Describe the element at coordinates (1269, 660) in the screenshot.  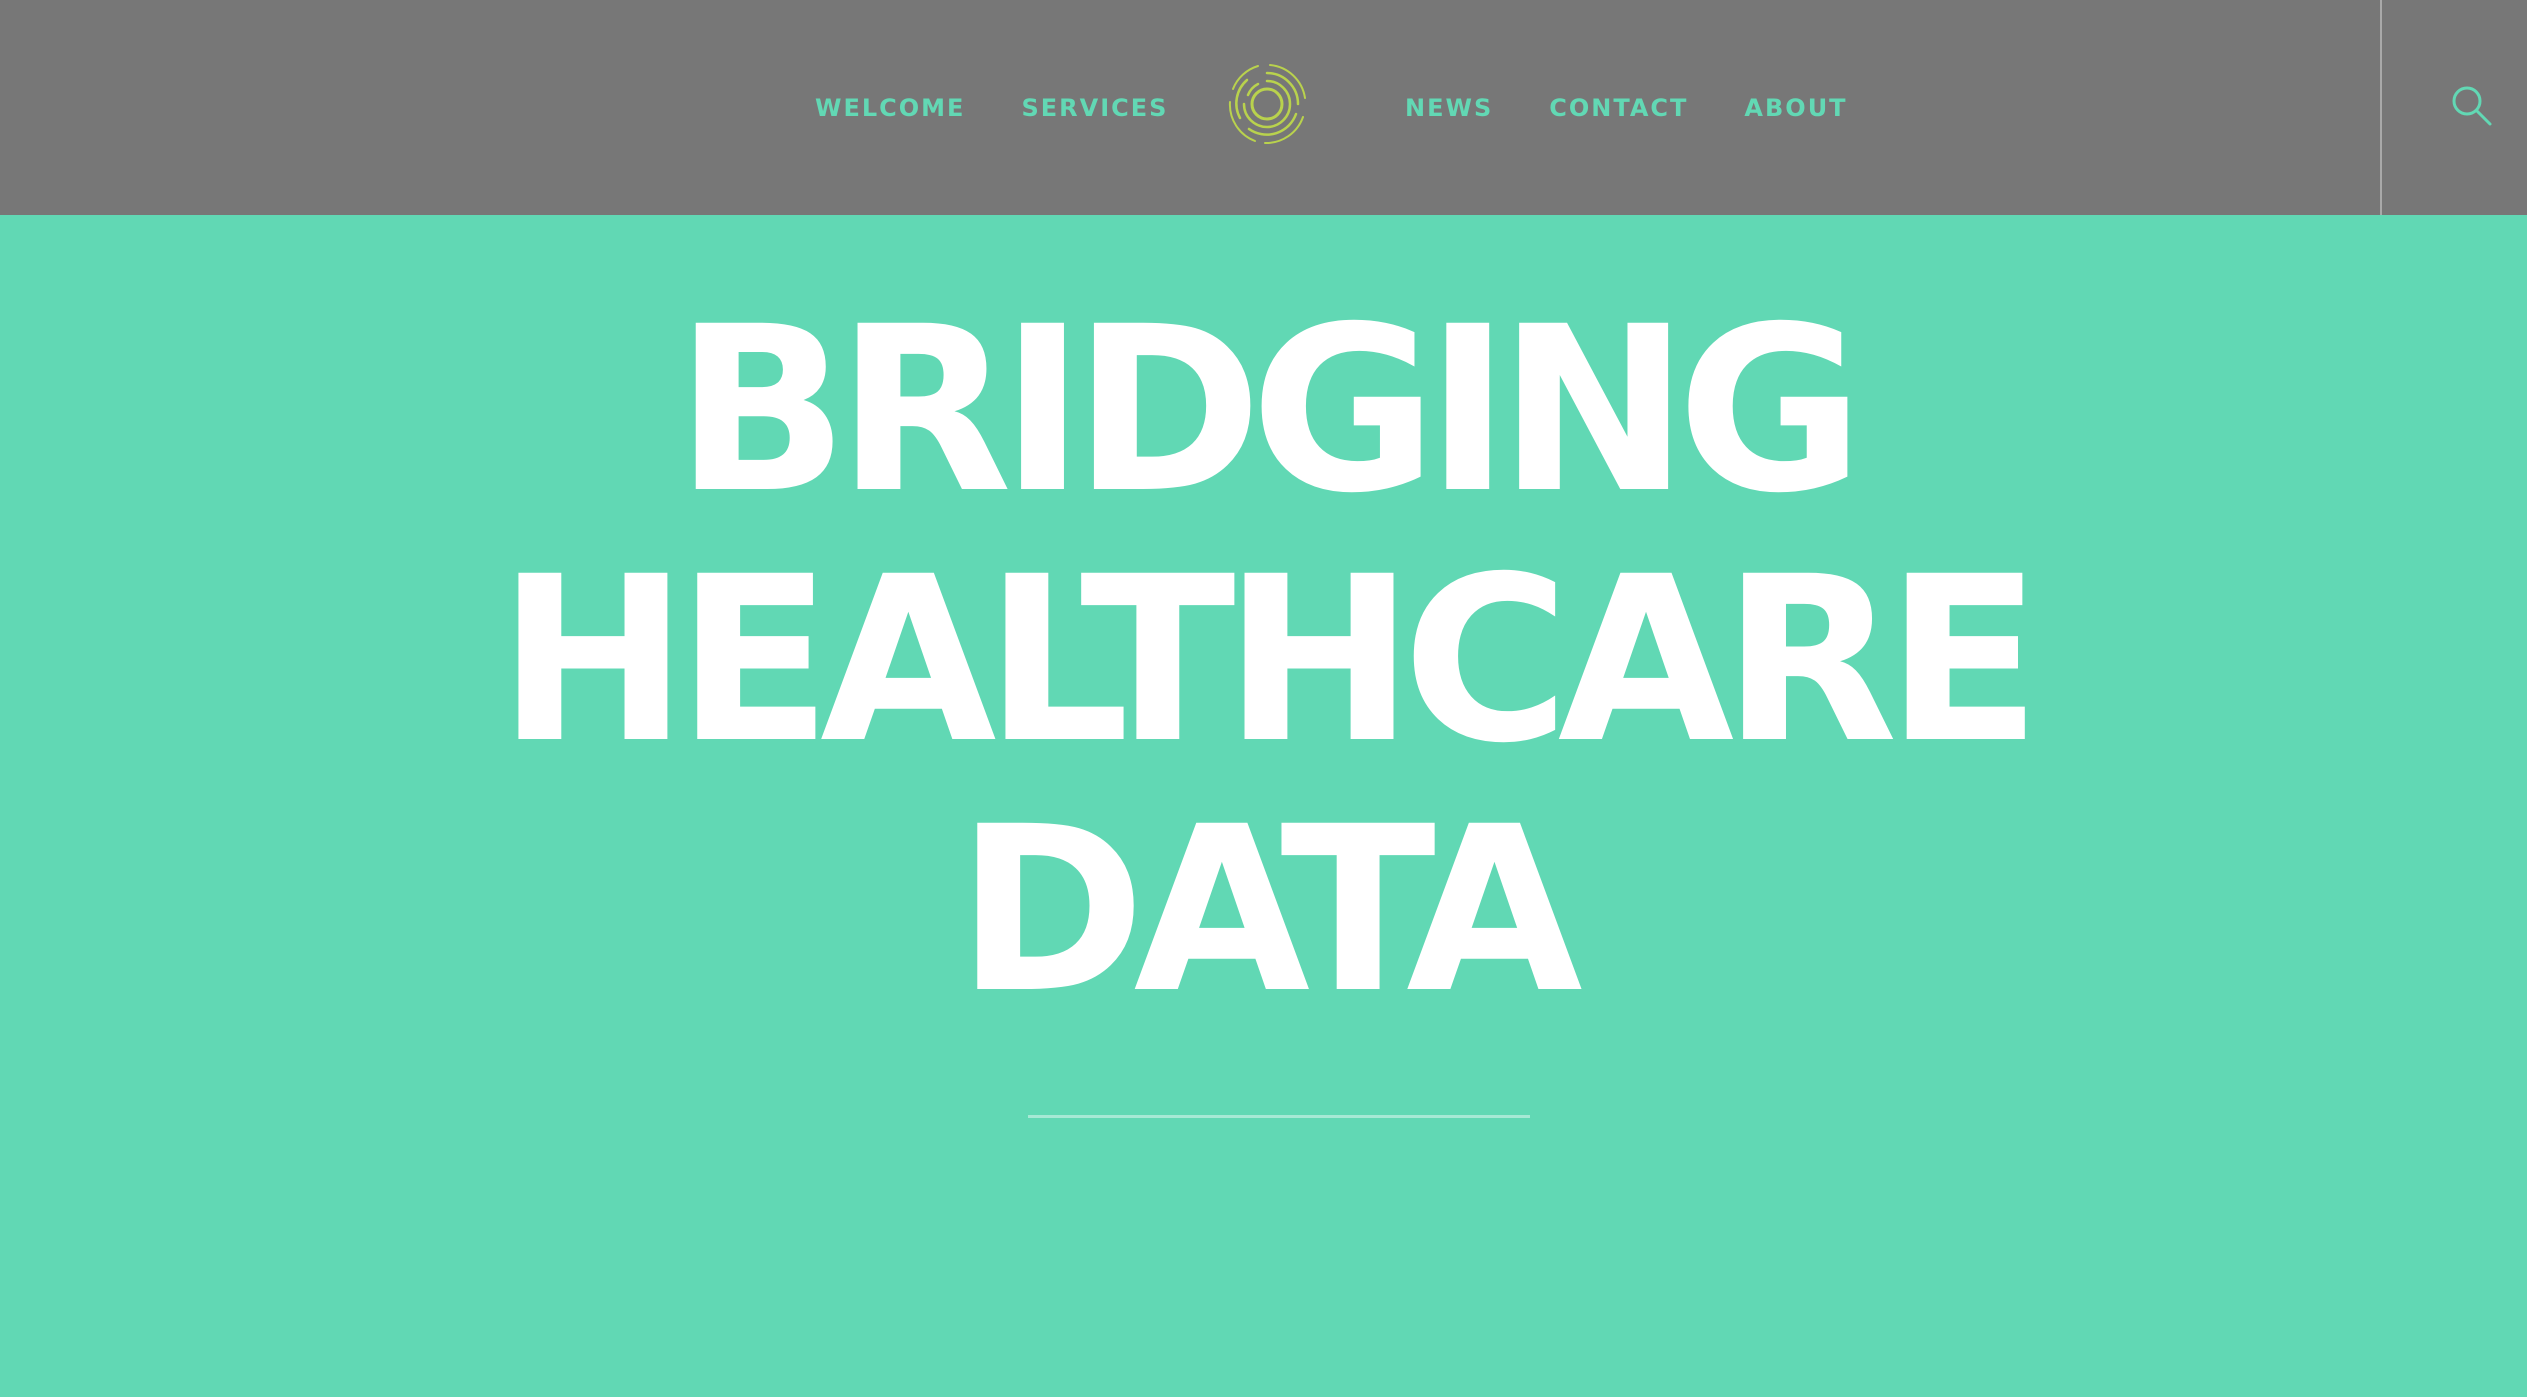
I see `headline-line-2: HEALTHCARE` at that location.